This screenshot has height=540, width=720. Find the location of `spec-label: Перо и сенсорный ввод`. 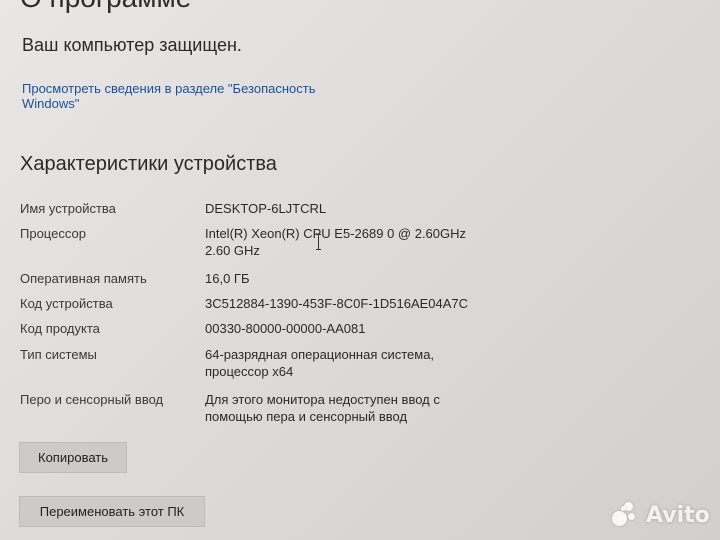

spec-label: Перо и сенсорный ввод is located at coordinates (92, 399).